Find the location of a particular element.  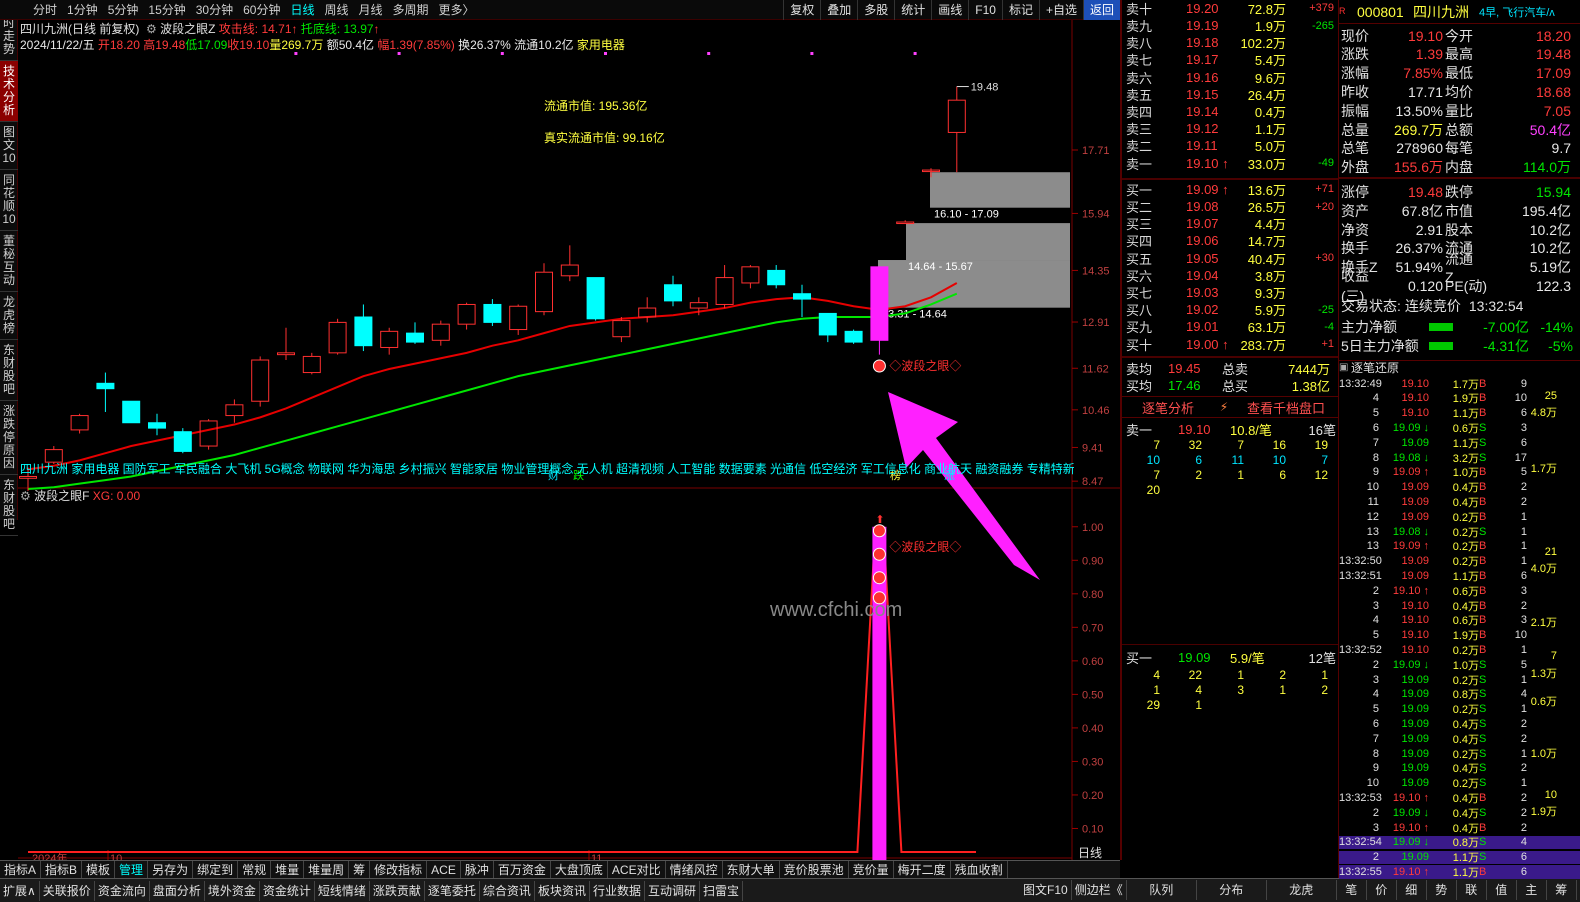

indicator-tab-8: 堆量周 is located at coordinates (327, 869).